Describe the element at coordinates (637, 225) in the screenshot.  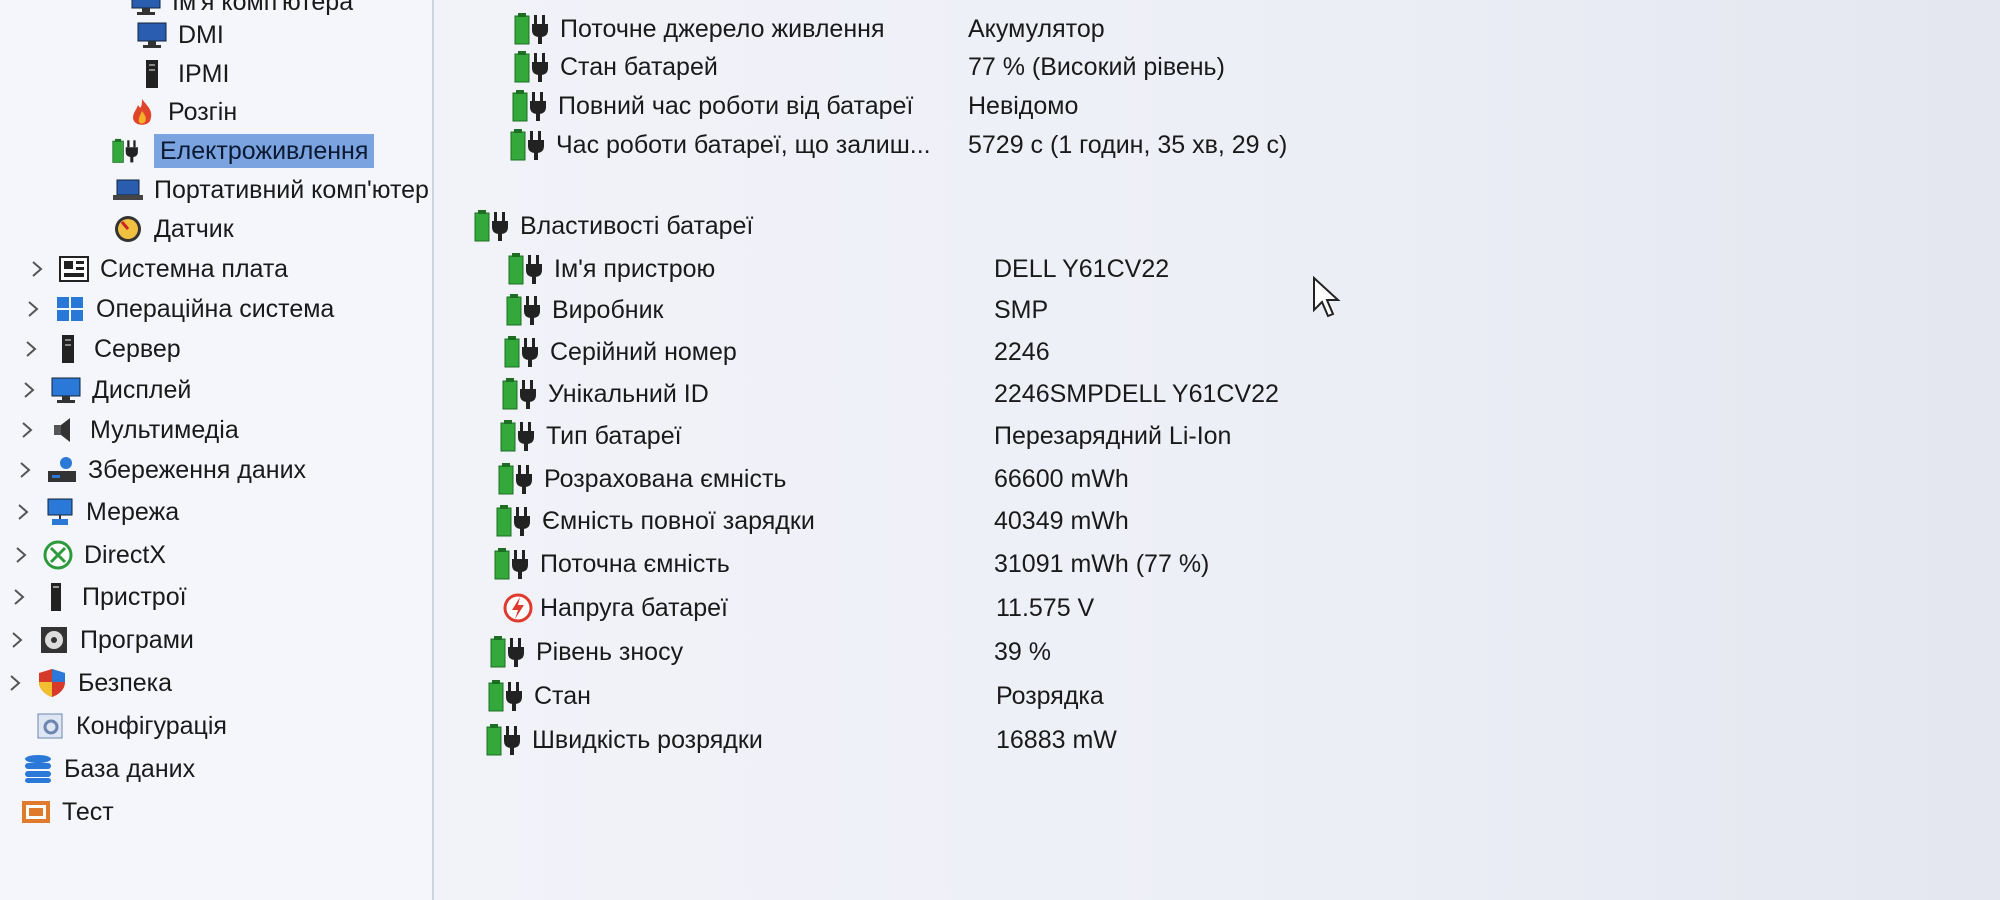
I see `group-label: Властивості батареї` at that location.